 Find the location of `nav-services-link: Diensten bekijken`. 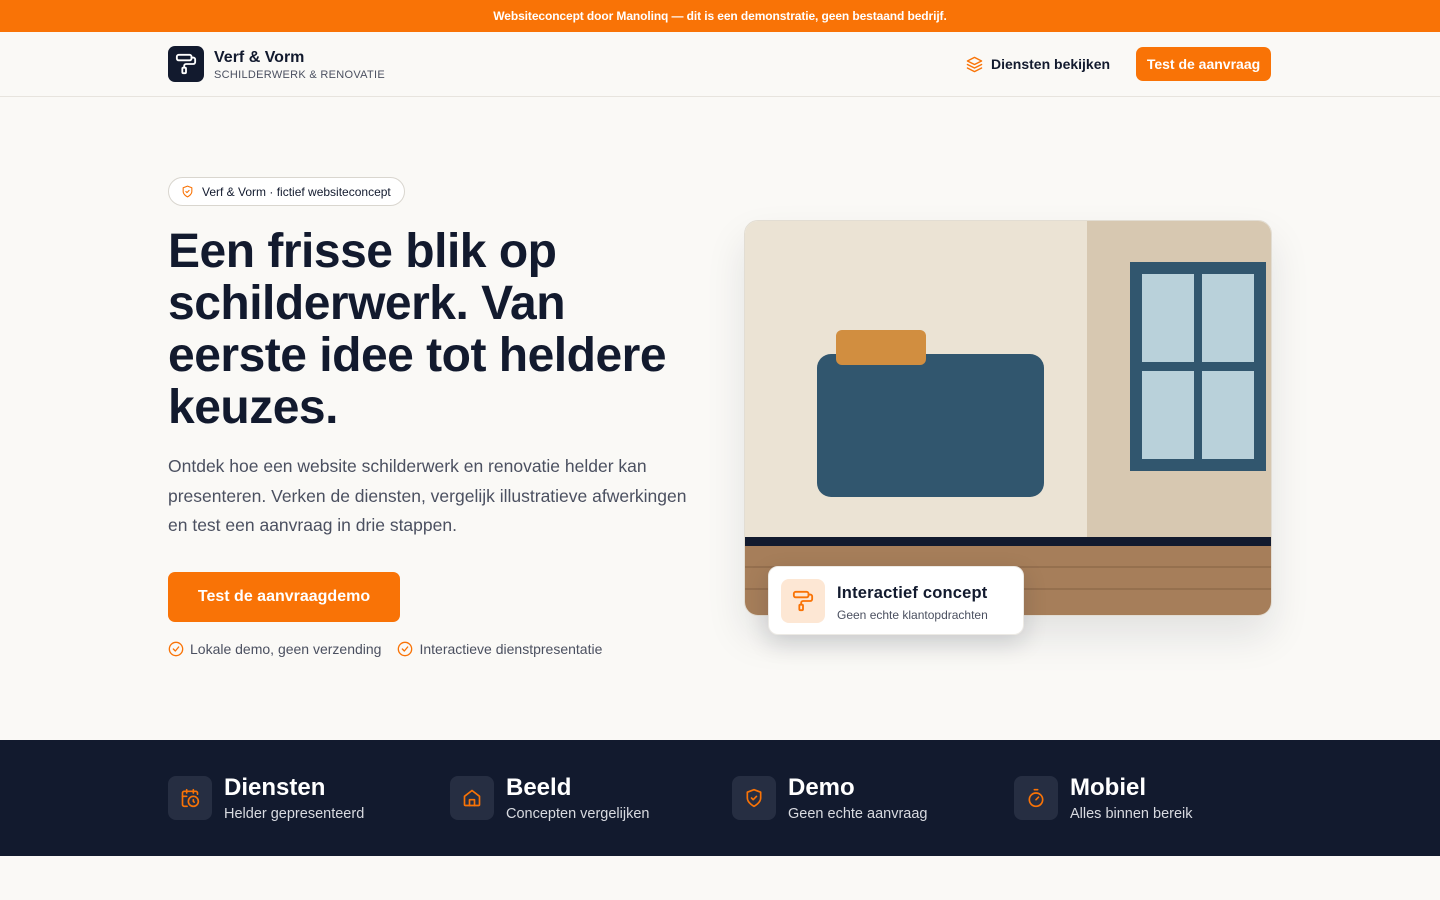

nav-services-link: Diensten bekijken is located at coordinates (1038, 64).